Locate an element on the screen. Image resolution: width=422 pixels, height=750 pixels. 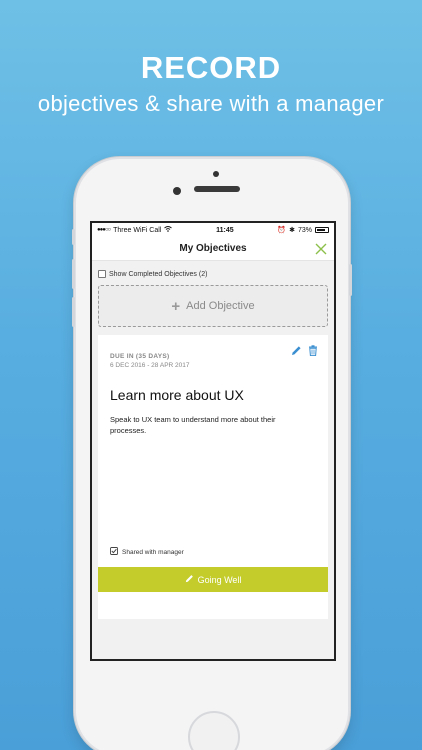
promo-subline: objectives & share with a manager is located at coordinates (211, 103).